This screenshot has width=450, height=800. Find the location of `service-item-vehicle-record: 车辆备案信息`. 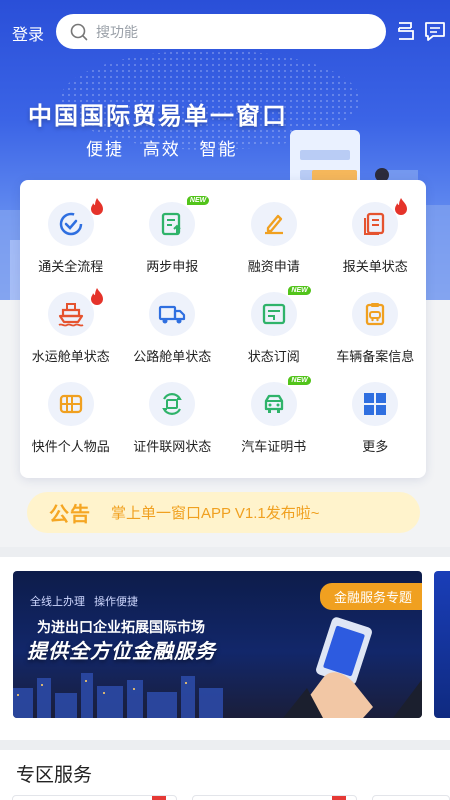

service-item-vehicle-record: 车辆备案信息 is located at coordinates (376, 328).